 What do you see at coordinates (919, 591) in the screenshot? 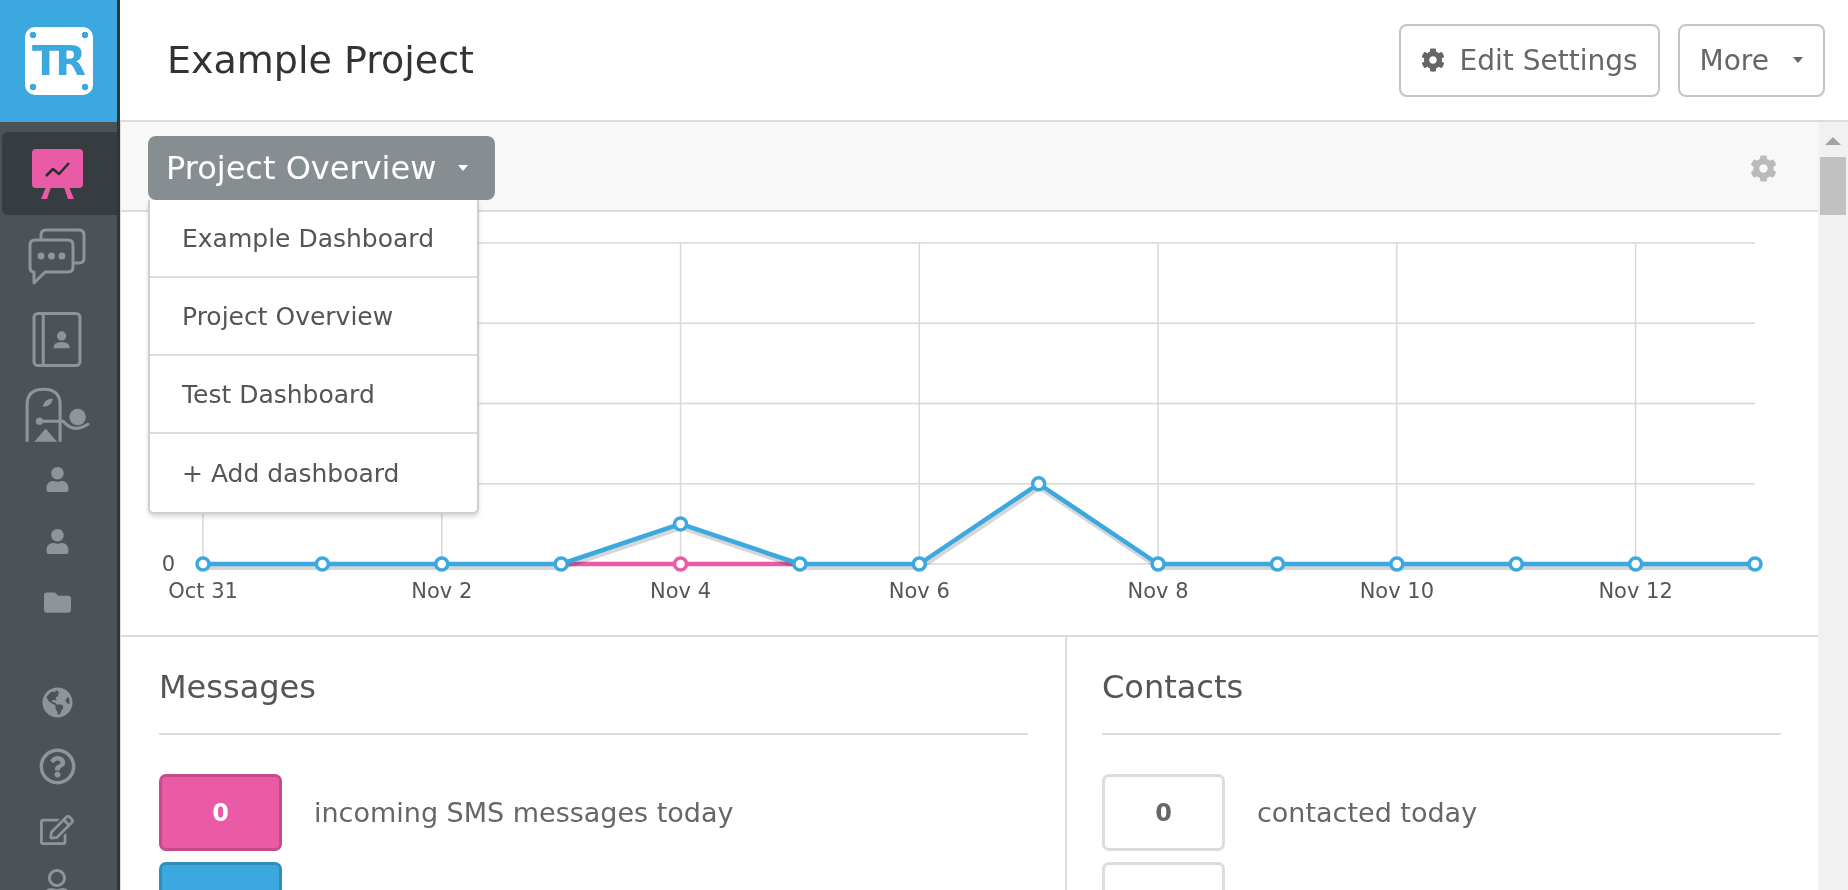
I see `axis-label: Nov 6` at bounding box center [919, 591].